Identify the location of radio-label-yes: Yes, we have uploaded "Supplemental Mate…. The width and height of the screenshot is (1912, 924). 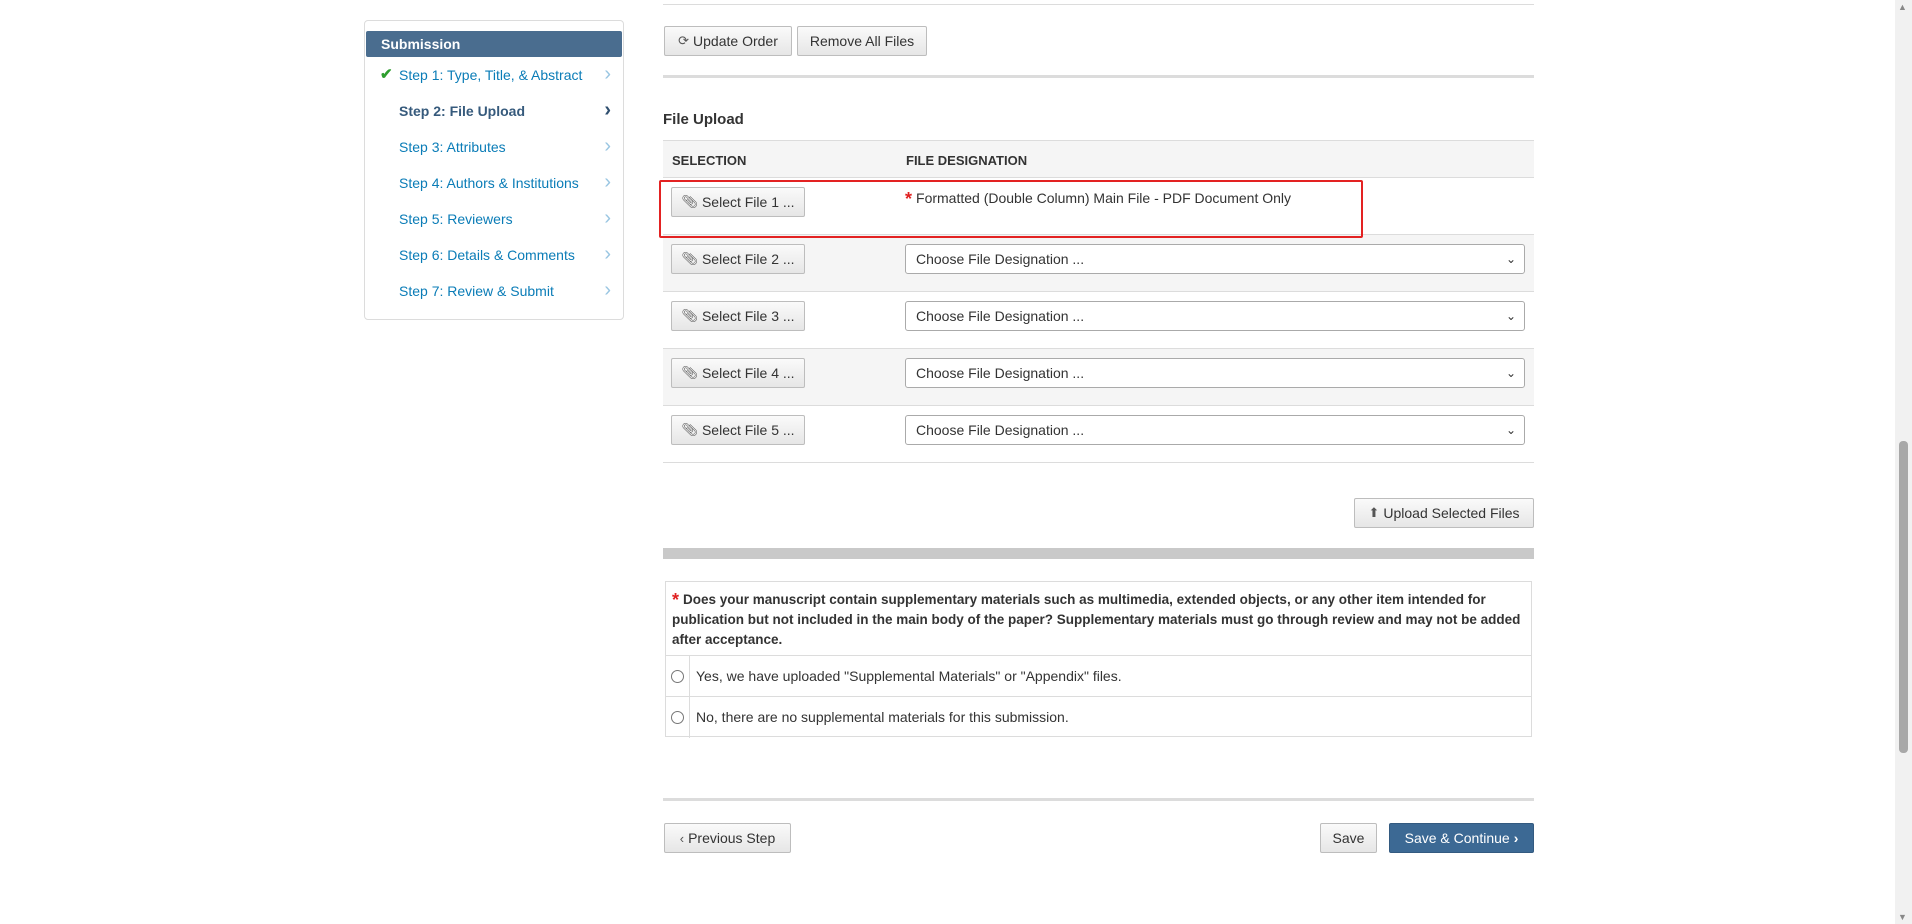
(909, 676).